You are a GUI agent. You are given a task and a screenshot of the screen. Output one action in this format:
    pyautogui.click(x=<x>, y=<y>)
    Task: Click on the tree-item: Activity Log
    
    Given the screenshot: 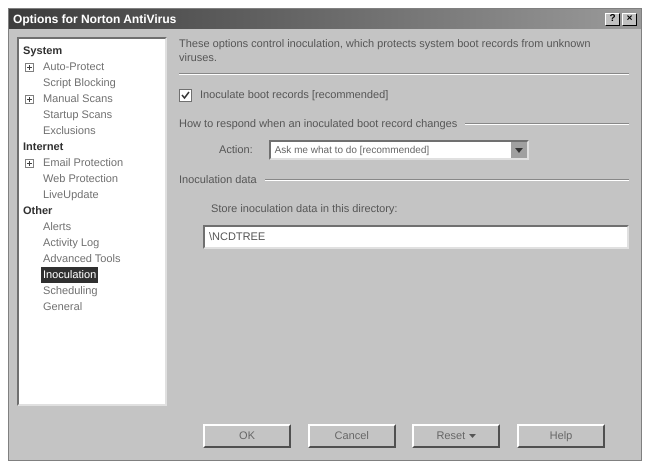 What is the action you would take?
    pyautogui.click(x=71, y=243)
    